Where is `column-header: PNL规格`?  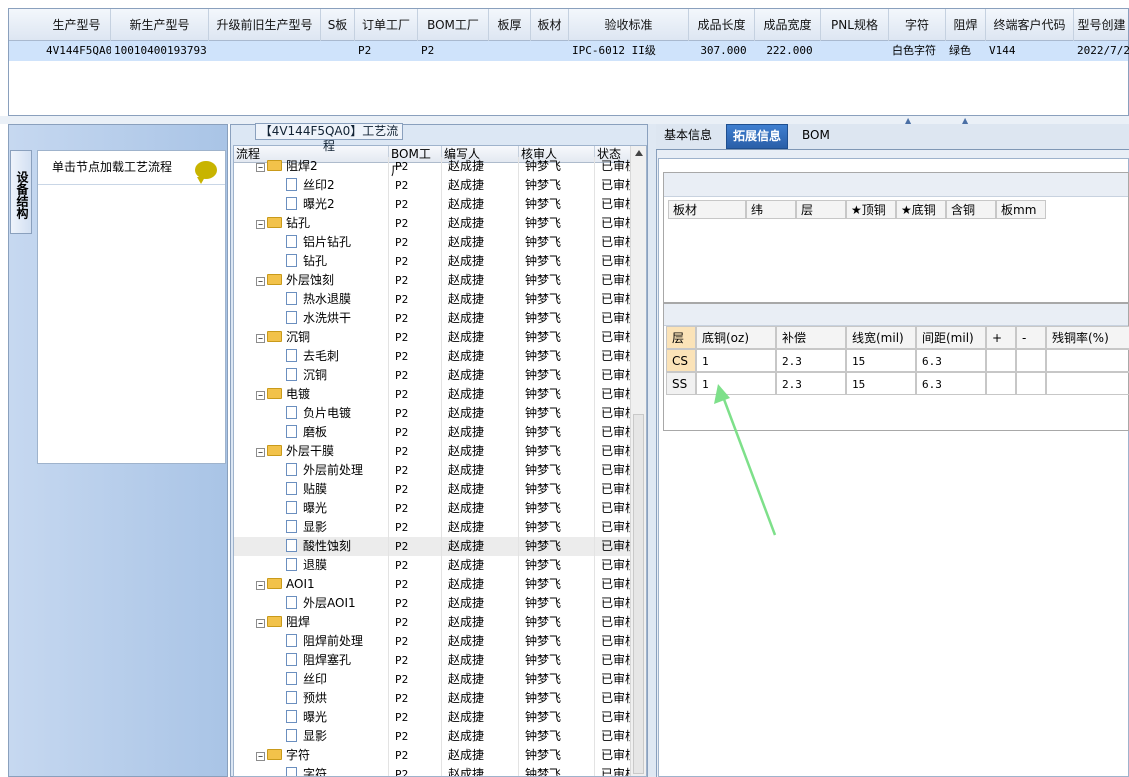 column-header: PNL规格 is located at coordinates (855, 25).